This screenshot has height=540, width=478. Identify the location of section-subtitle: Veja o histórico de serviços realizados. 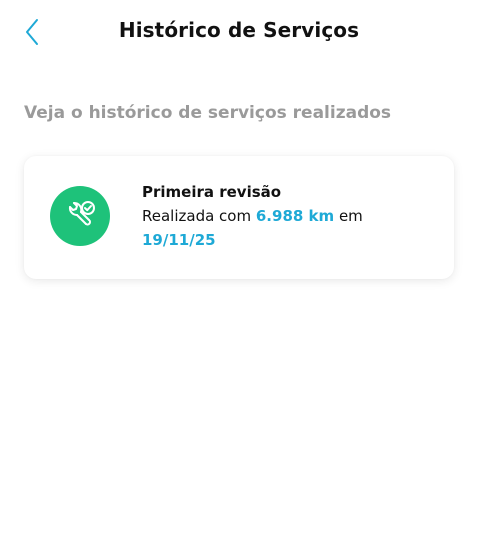
(208, 113).